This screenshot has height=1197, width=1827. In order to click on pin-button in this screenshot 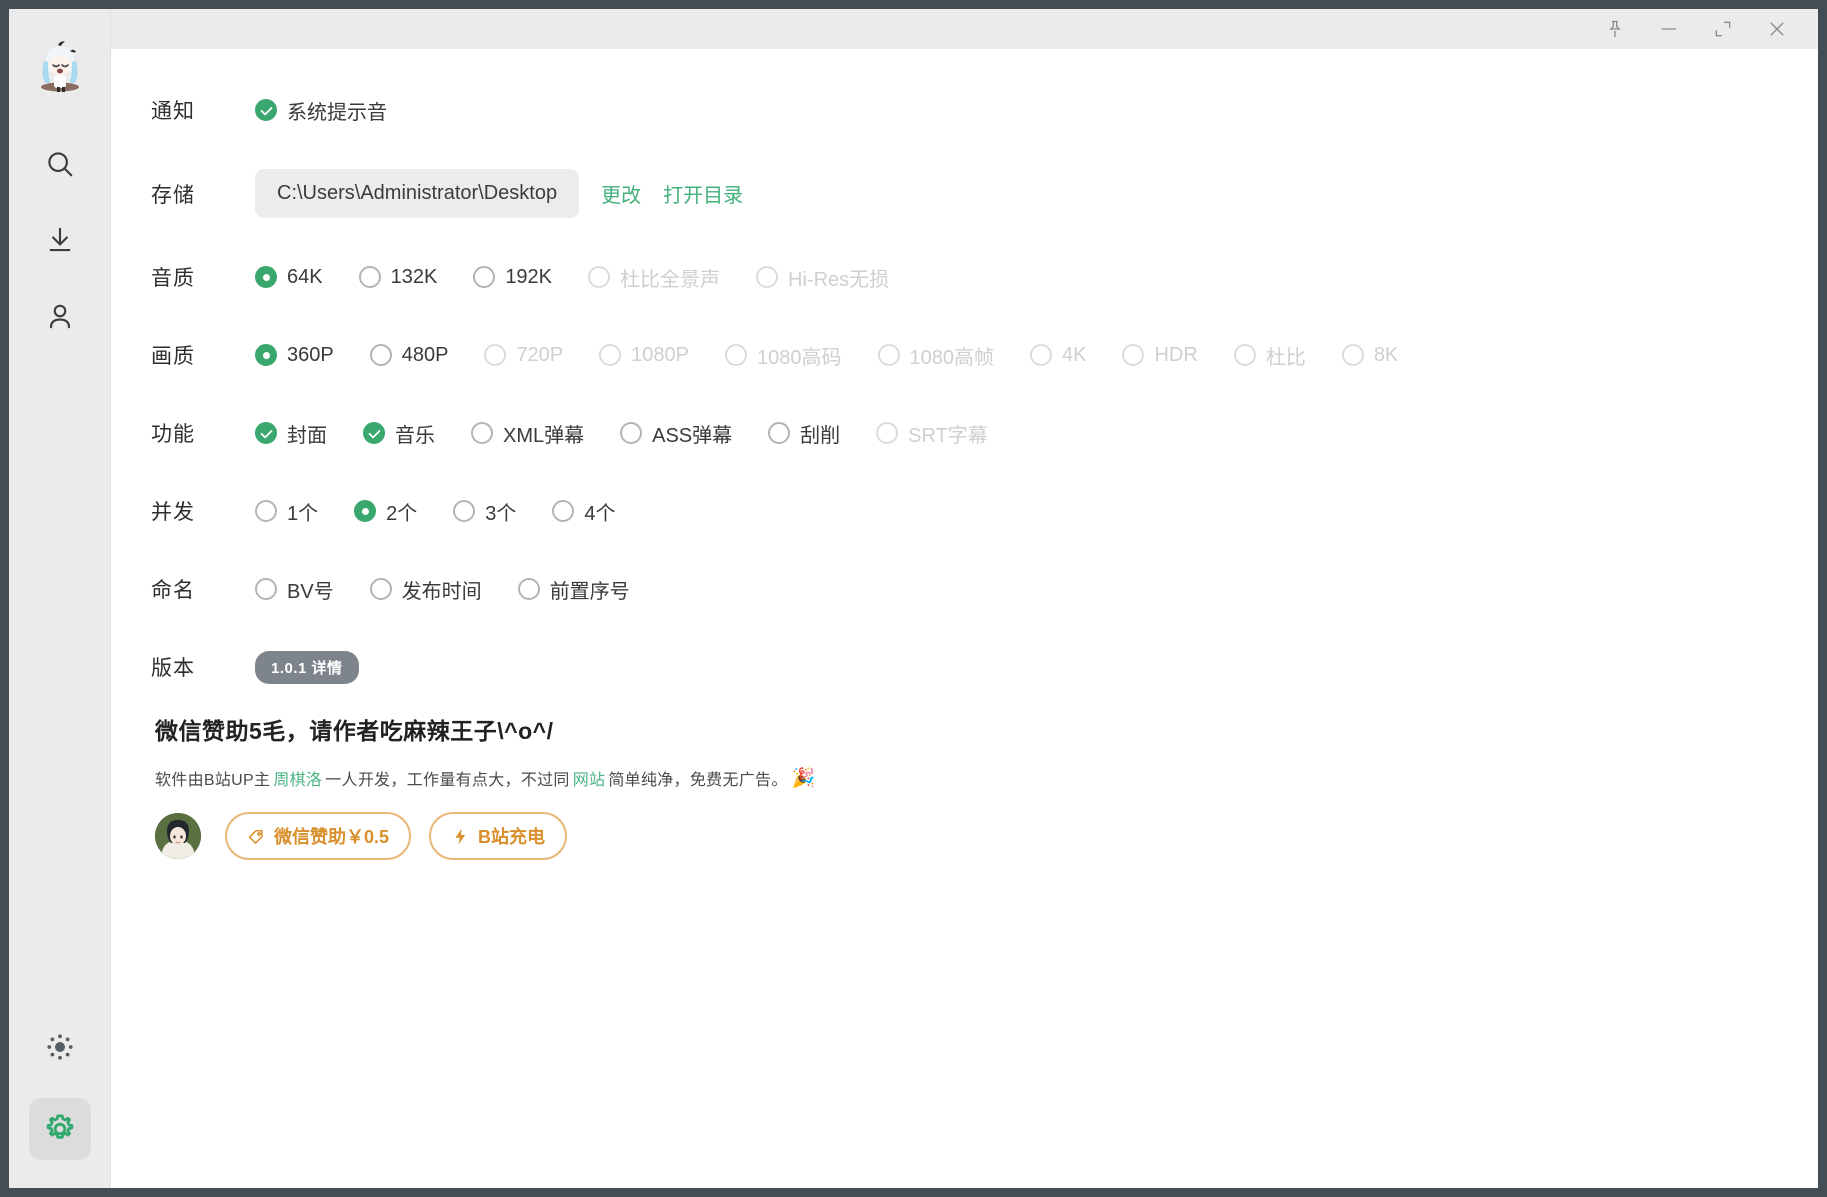, I will do `click(1615, 29)`.